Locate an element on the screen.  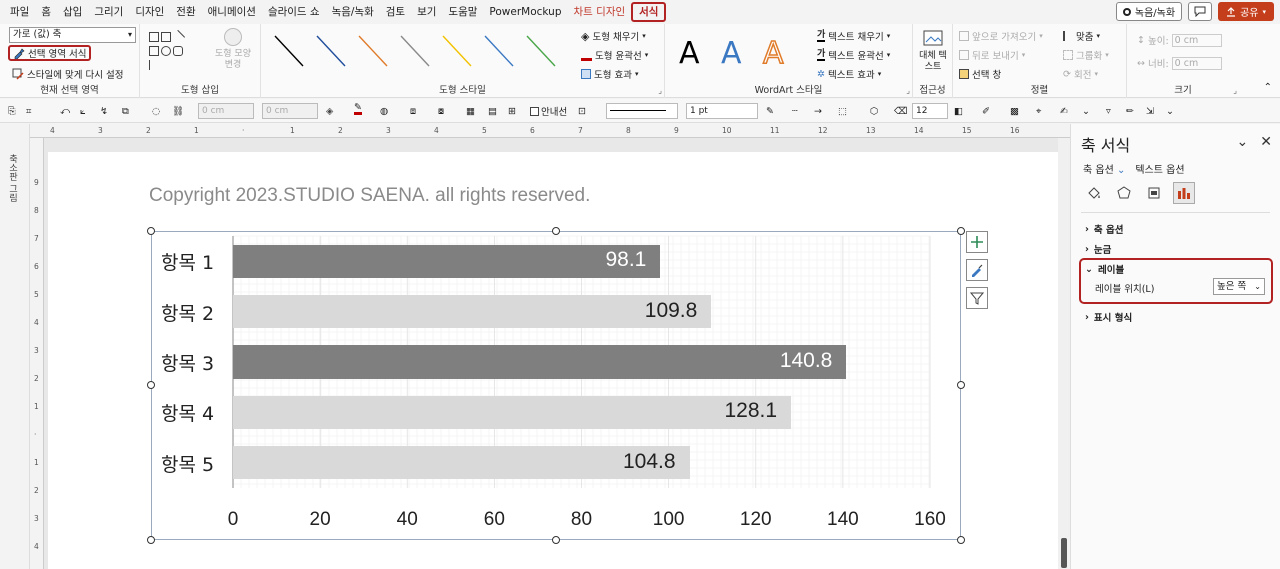
resize-handle-mr is located at coordinates (961, 385).